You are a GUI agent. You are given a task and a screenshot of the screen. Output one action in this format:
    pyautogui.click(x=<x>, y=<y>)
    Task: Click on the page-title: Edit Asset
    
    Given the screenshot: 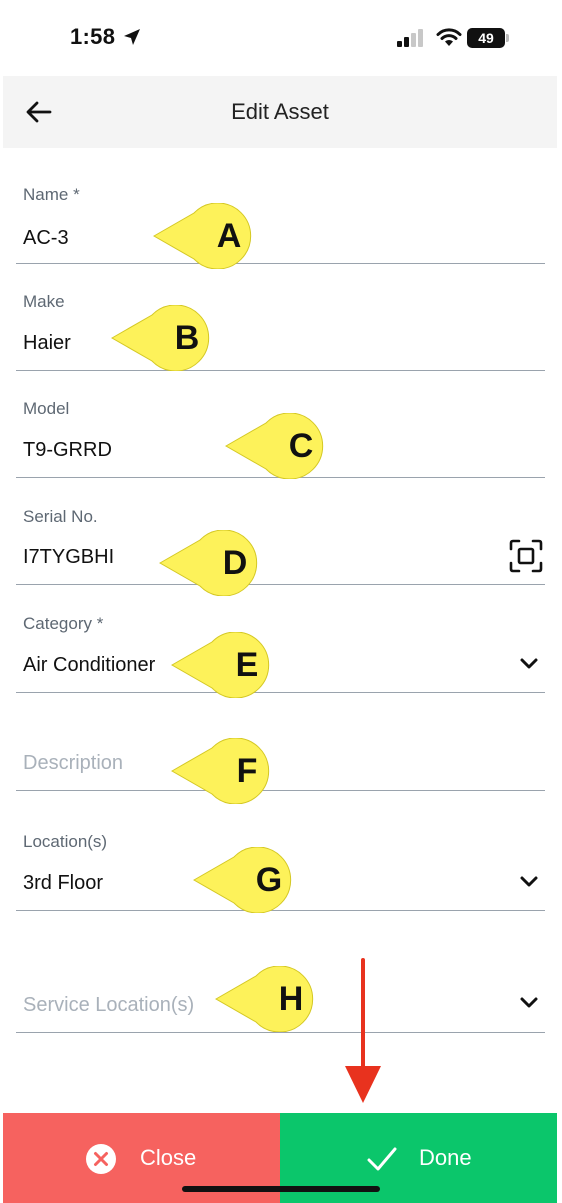 What is the action you would take?
    pyautogui.click(x=280, y=111)
    